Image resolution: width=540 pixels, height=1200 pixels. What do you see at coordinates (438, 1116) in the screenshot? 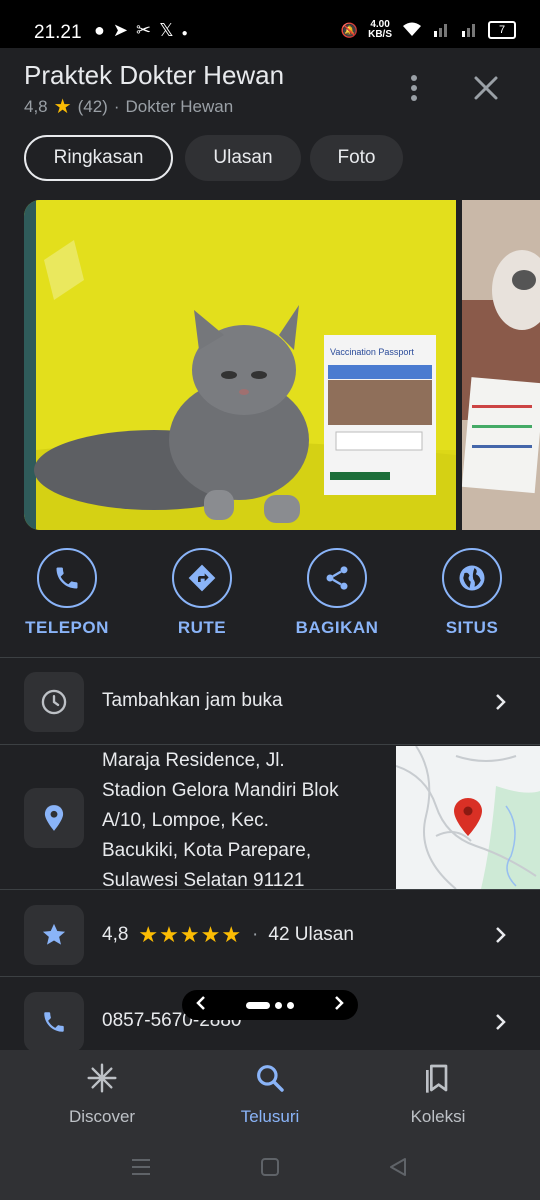
I see `nav-koleksi-label: Koleksi` at bounding box center [438, 1116].